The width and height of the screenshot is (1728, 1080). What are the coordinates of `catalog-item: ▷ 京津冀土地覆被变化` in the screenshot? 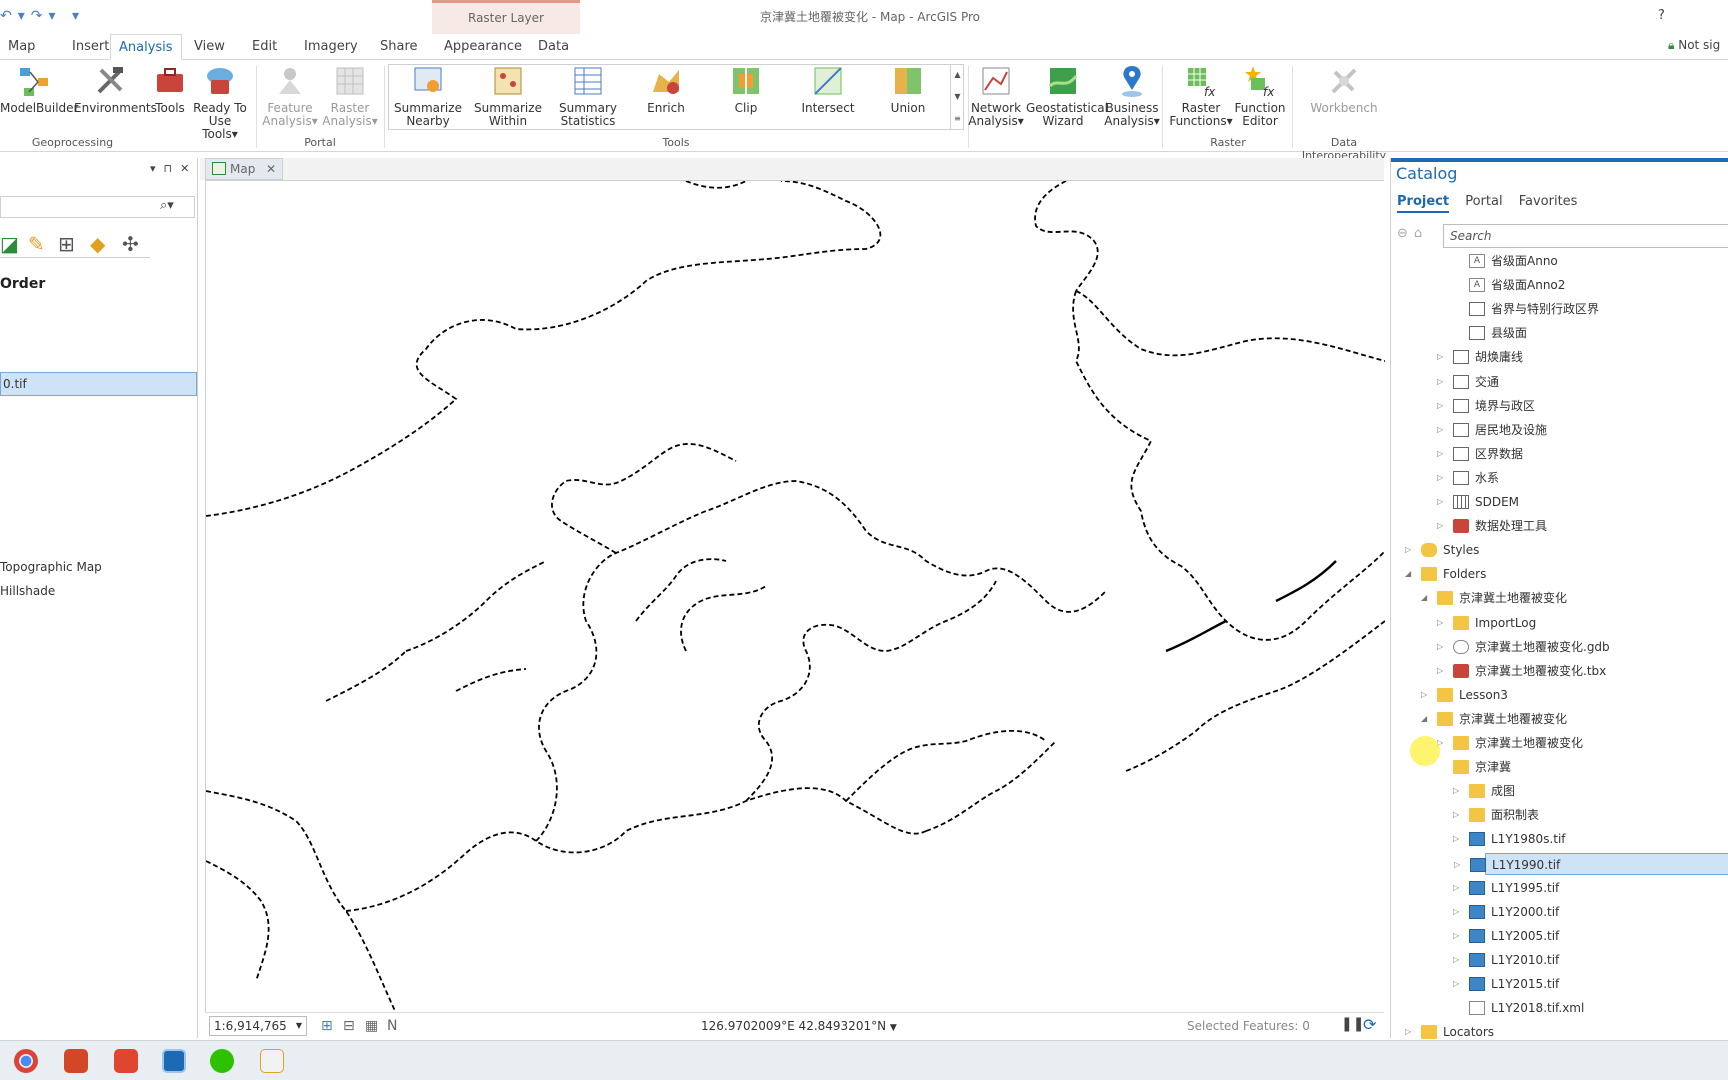 It's located at (1559, 743).